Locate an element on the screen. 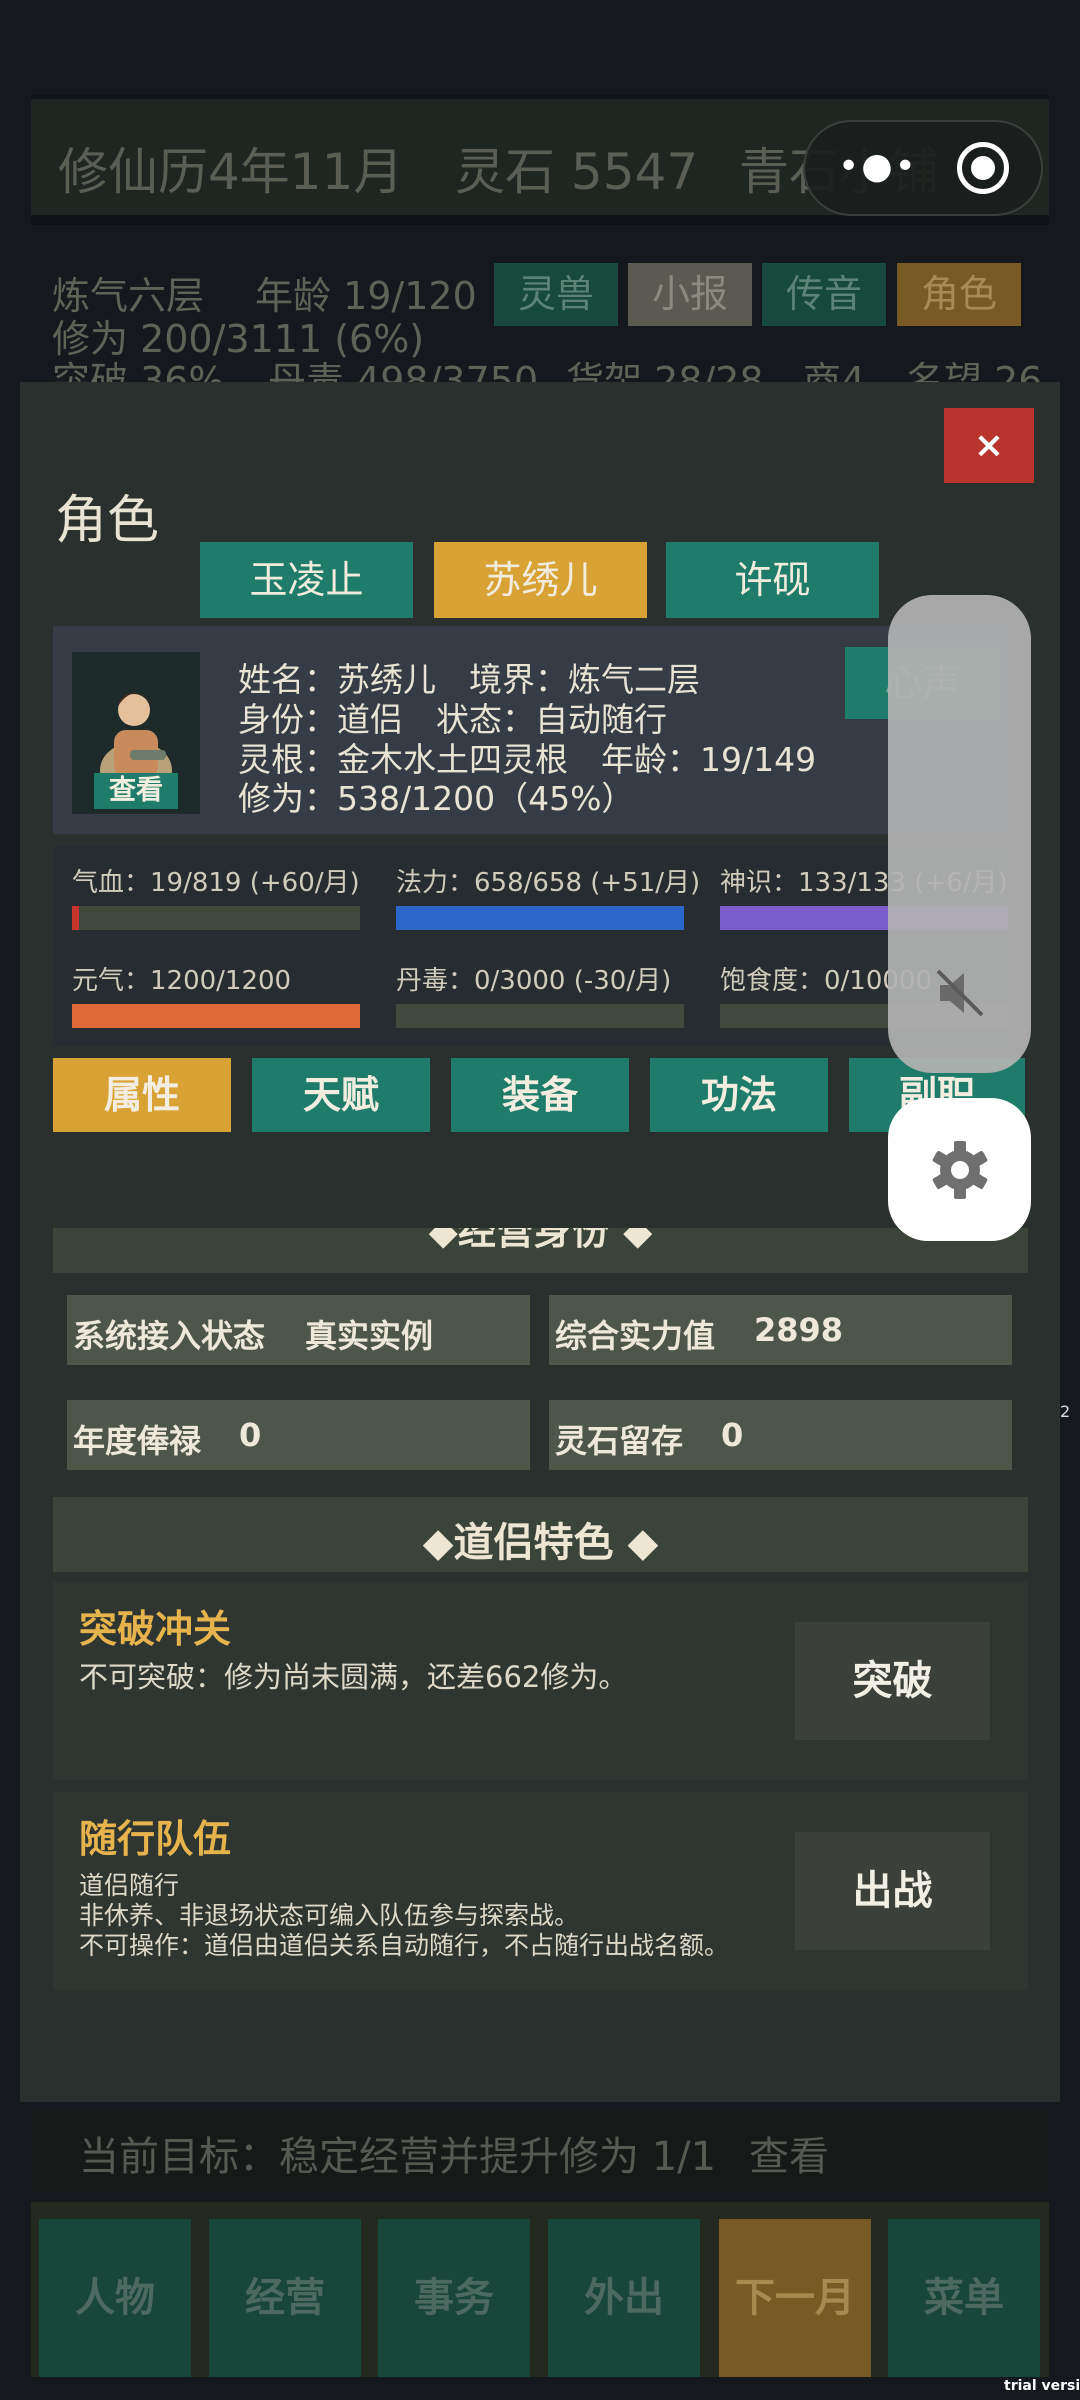 Image resolution: width=1080 pixels, height=2400 pixels. field-label: 综合实力值 is located at coordinates (635, 1336).